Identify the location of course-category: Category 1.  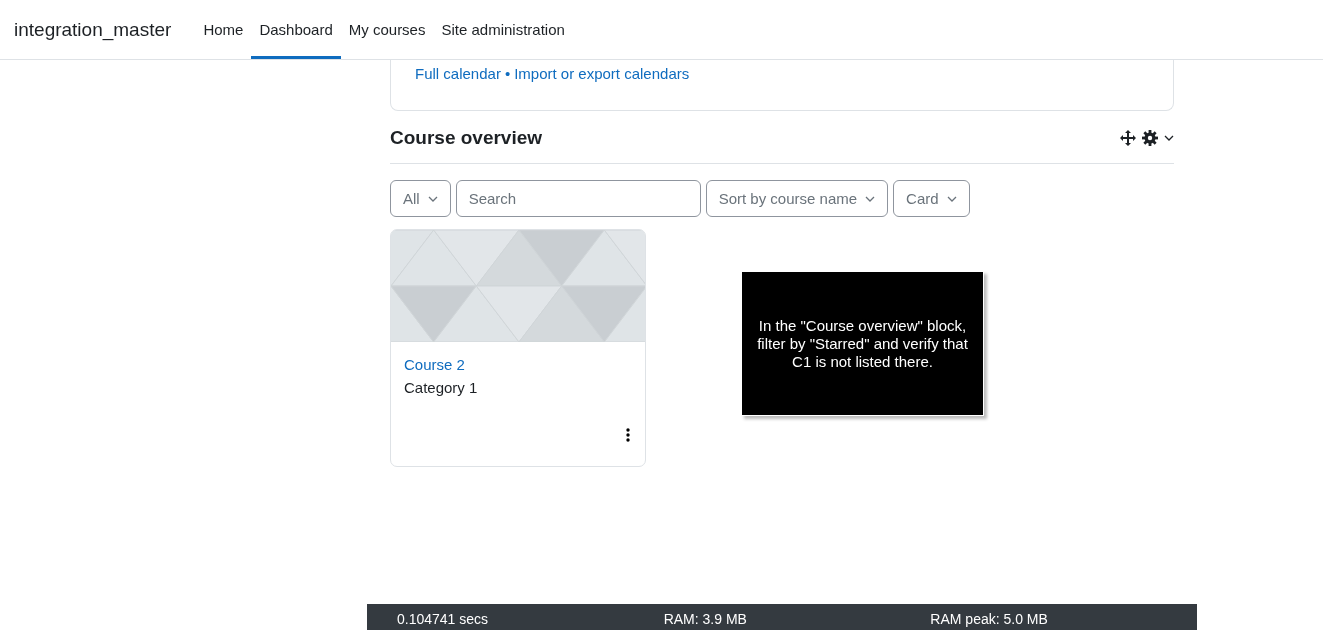
(441, 387).